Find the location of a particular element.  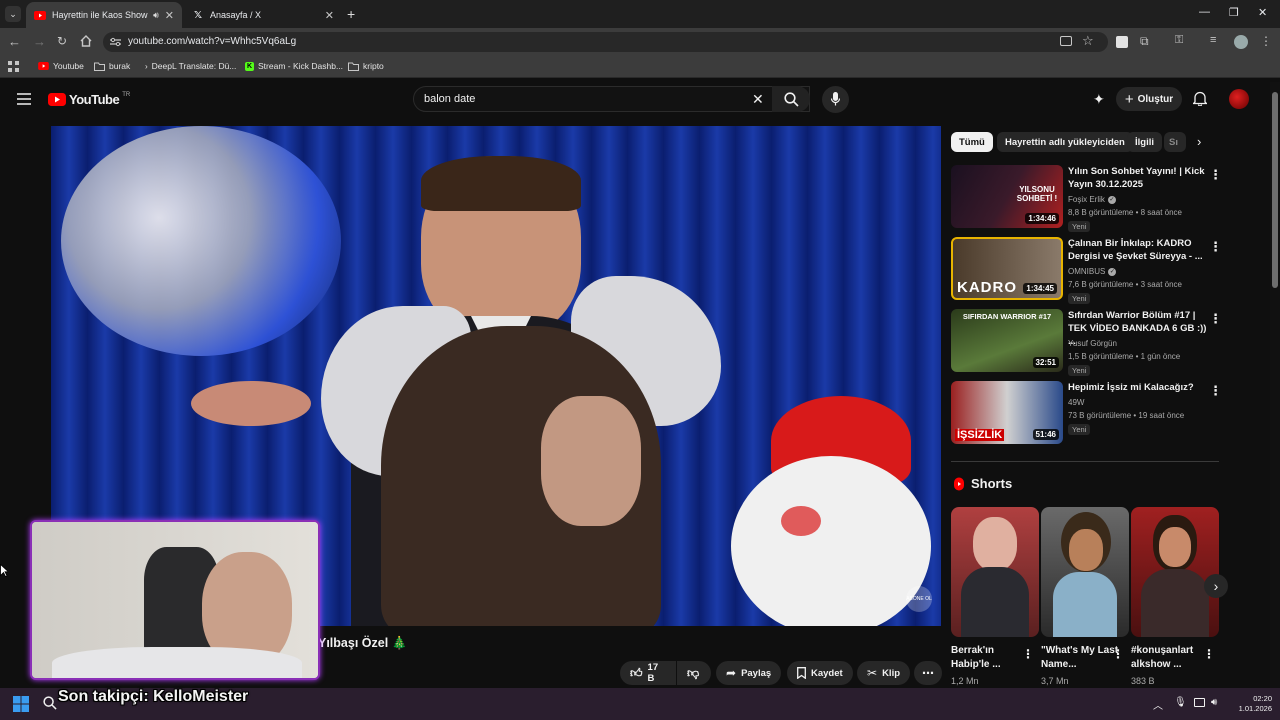

media-control-icon: ≡ is located at coordinates (1213, 40).